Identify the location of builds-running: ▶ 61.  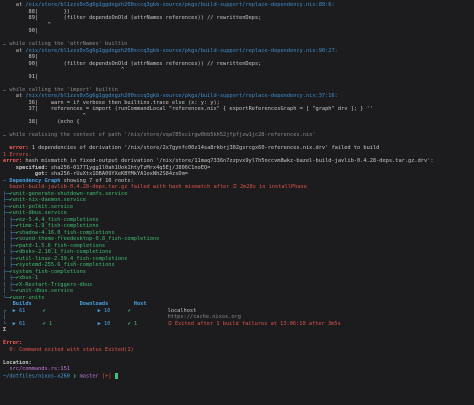
(19, 323).